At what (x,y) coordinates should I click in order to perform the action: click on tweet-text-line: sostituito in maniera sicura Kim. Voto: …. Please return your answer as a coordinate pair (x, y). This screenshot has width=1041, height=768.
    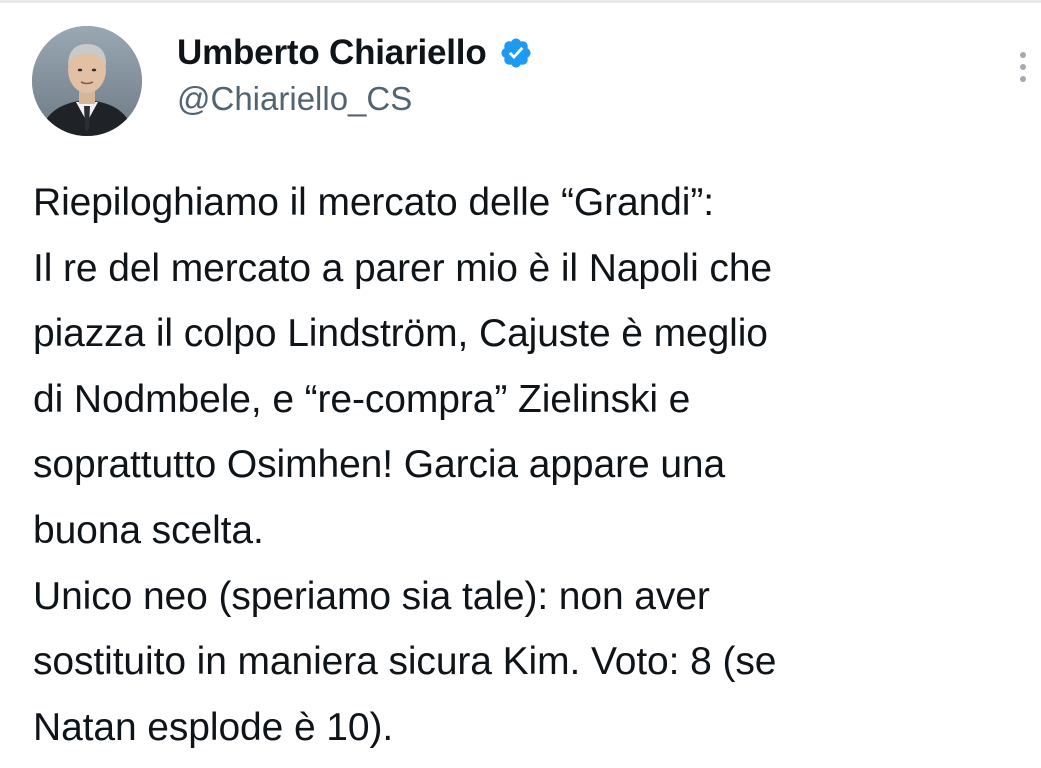
    Looking at the image, I should click on (405, 662).